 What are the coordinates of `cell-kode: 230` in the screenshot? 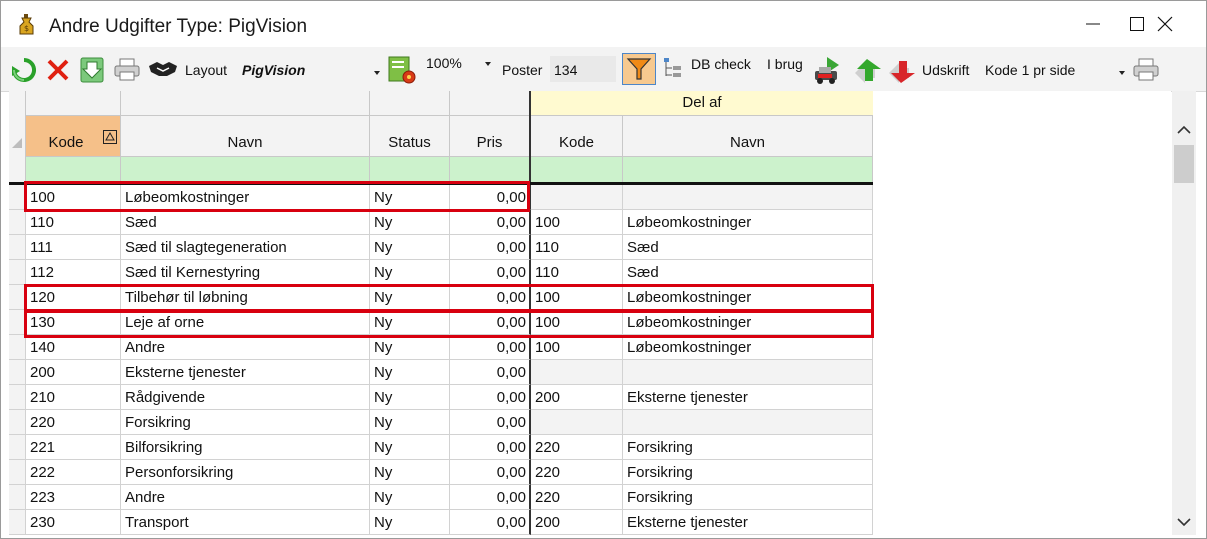 It's located at (73, 522).